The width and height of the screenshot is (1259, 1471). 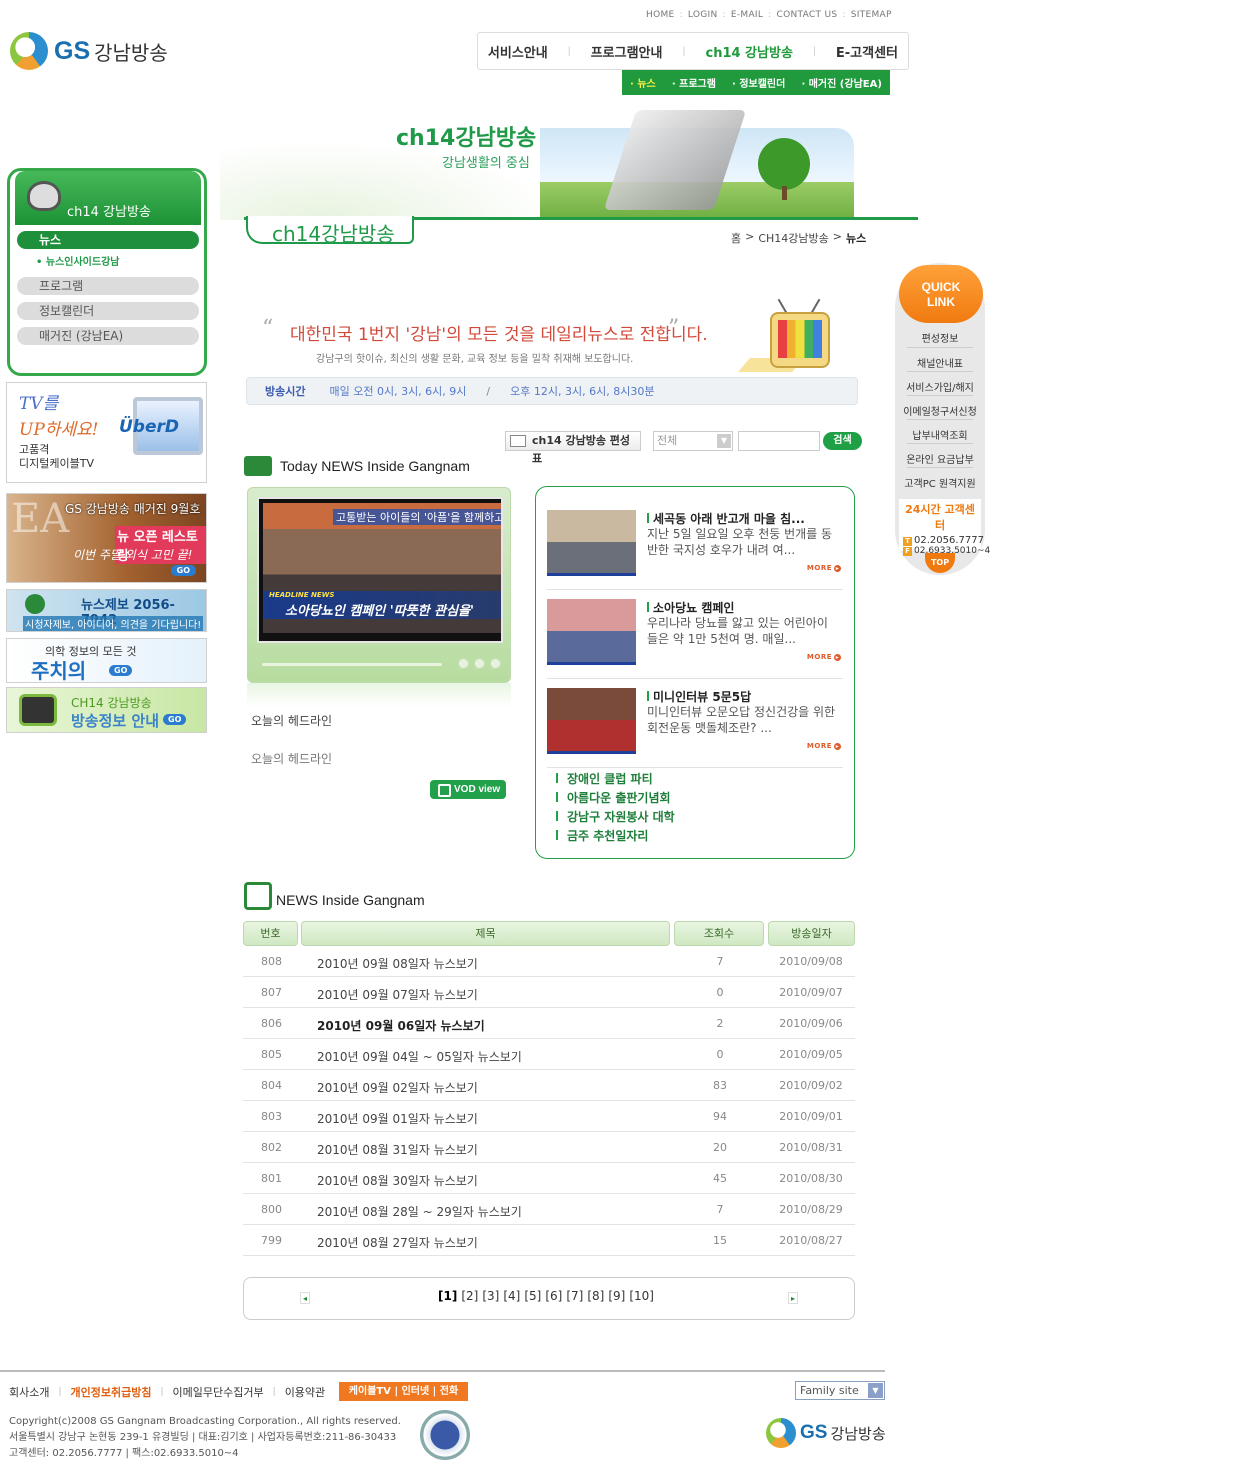 I want to click on nav-ch14: ch14 강남방송, so click(x=748, y=51).